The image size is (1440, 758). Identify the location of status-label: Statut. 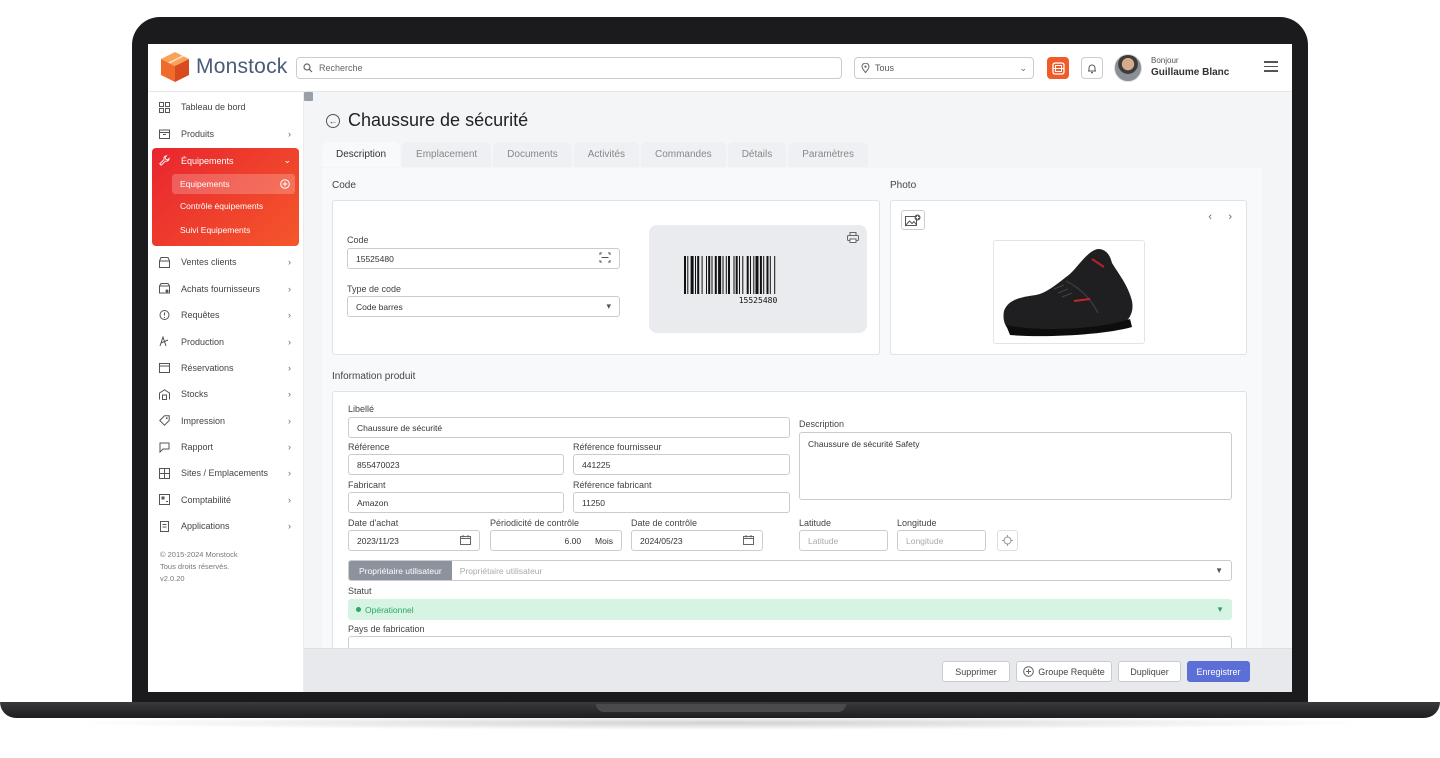
(360, 591).